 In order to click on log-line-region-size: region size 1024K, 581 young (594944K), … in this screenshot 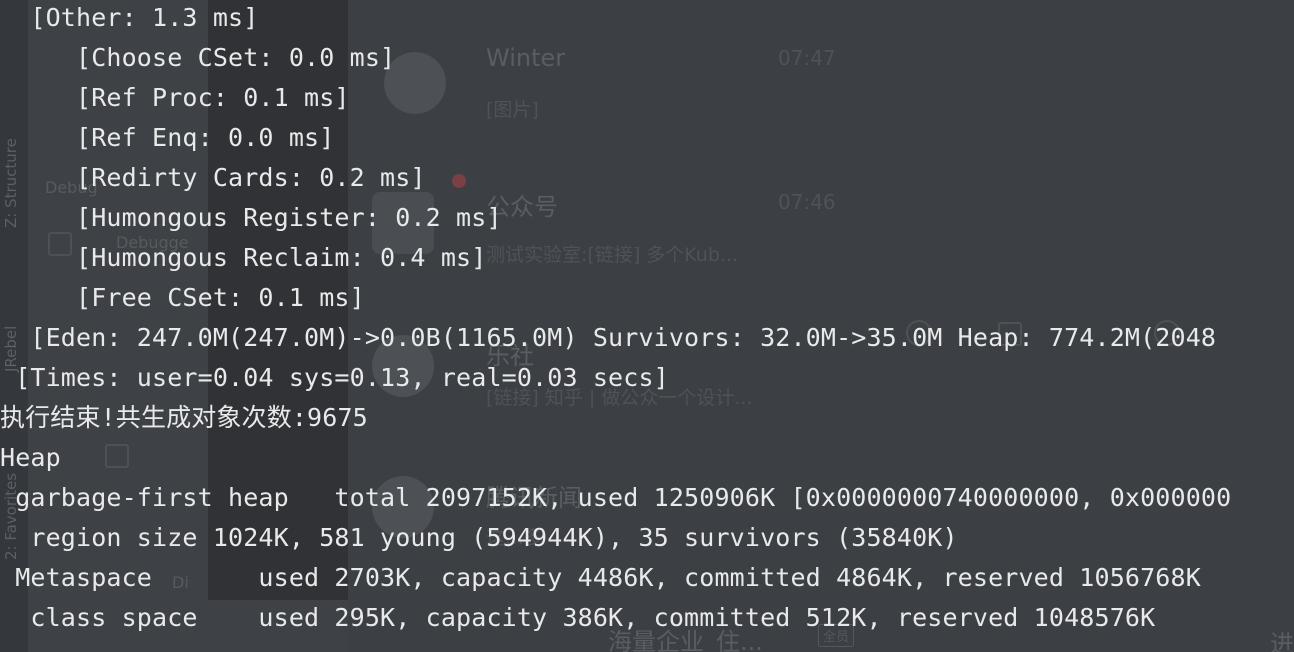, I will do `click(479, 537)`.